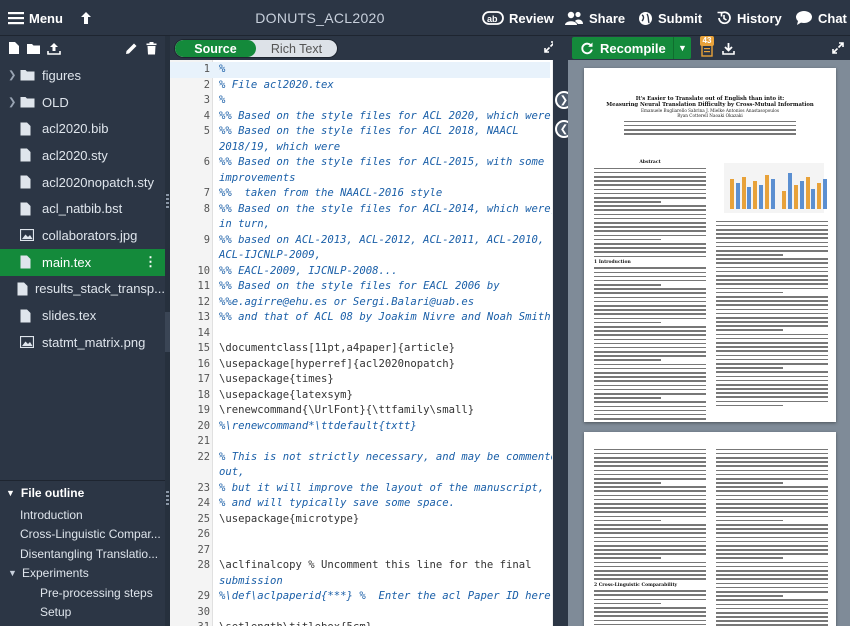 This screenshot has width=850, height=626. Describe the element at coordinates (82, 593) in the screenshot. I see `outline-item: Pre-processing steps` at that location.